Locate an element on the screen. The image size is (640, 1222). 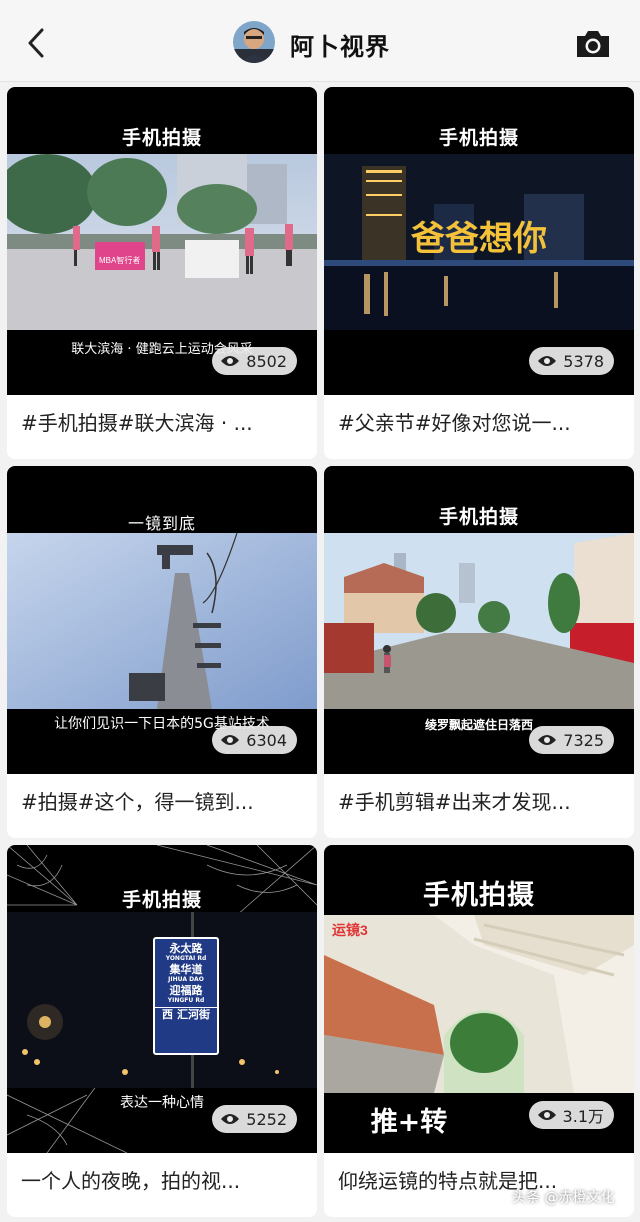
banner-text: MBA智行者 is located at coordinates (119, 260).